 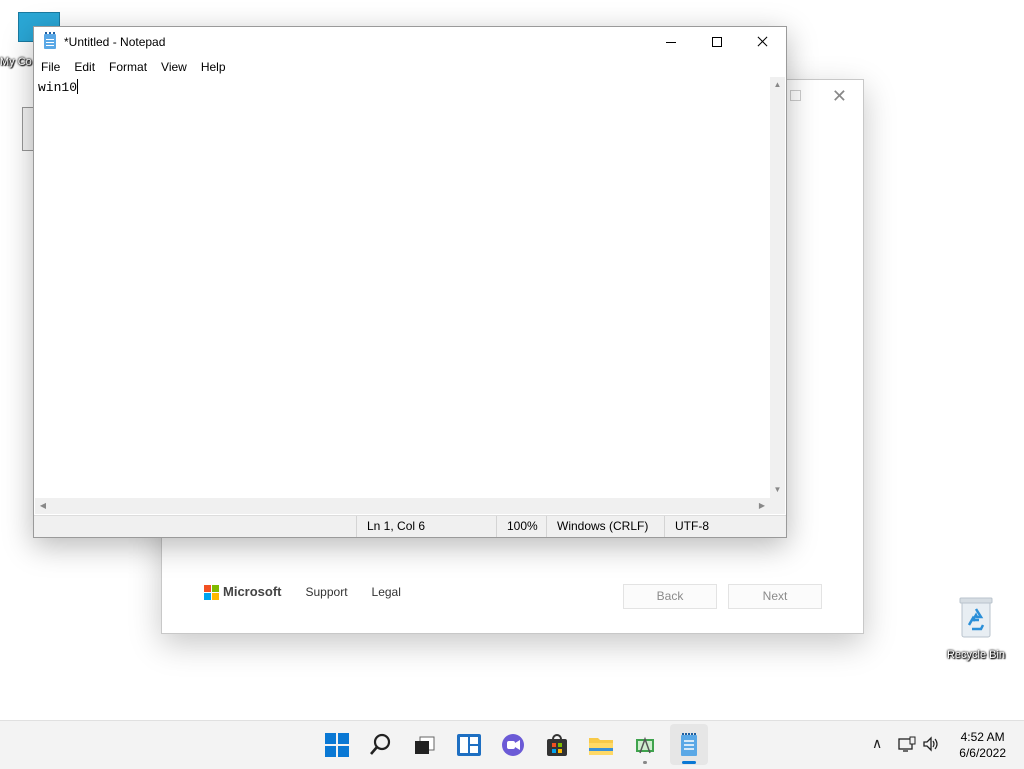 I want to click on status-bar: Ln 1, Col 6 100% Windows (CRLF) UTF-8, so click(x=410, y=526).